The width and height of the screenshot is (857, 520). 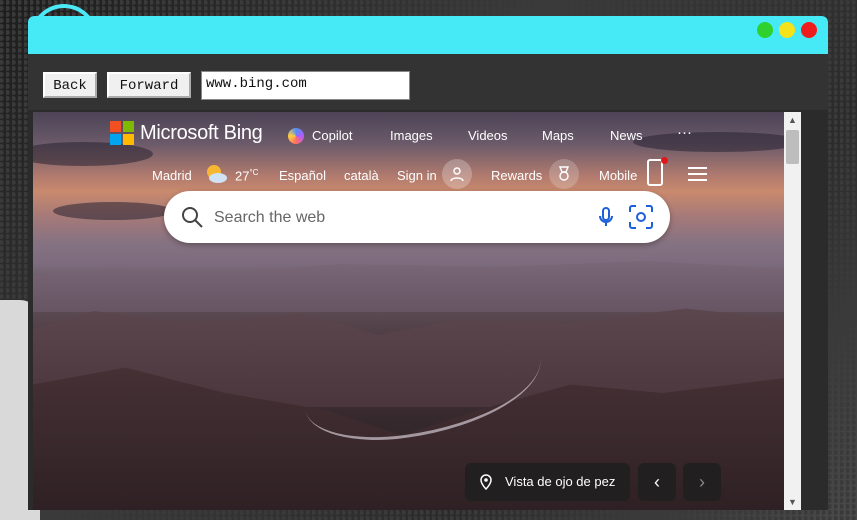 I want to click on nav-videos: Videos, so click(x=488, y=135).